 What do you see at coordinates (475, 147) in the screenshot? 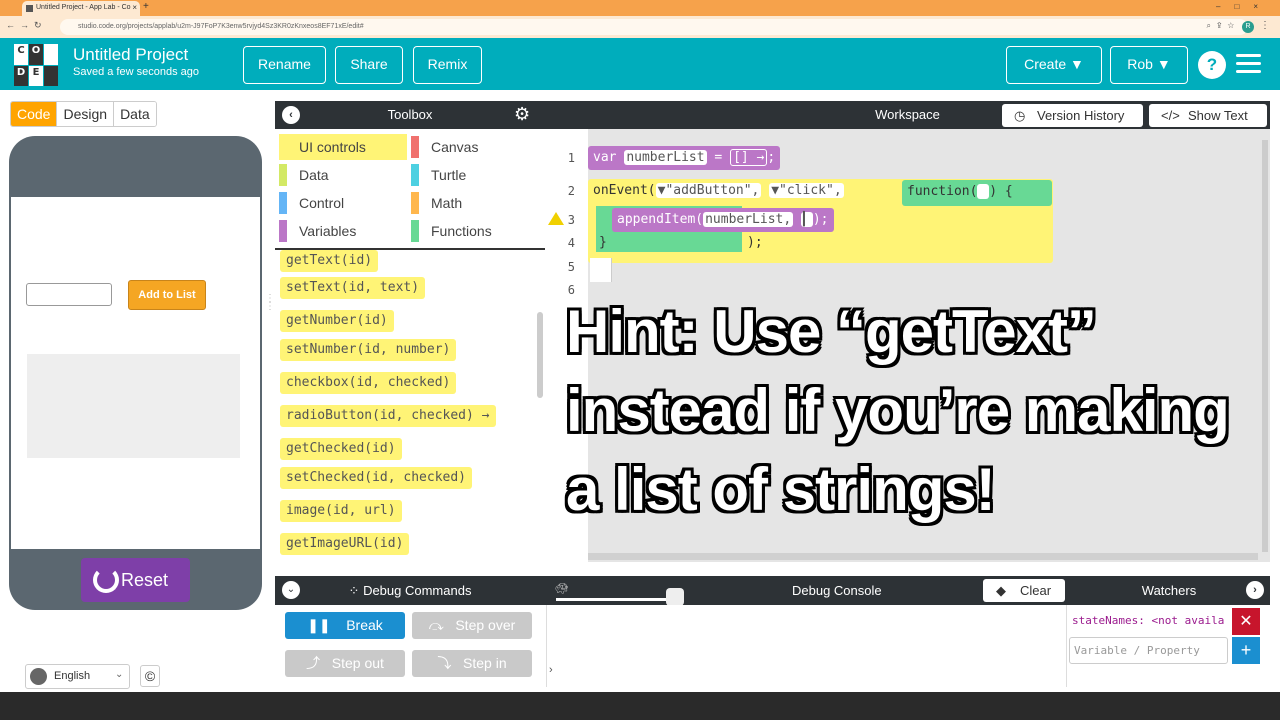
I see `toolbox-category: Canvas` at bounding box center [475, 147].